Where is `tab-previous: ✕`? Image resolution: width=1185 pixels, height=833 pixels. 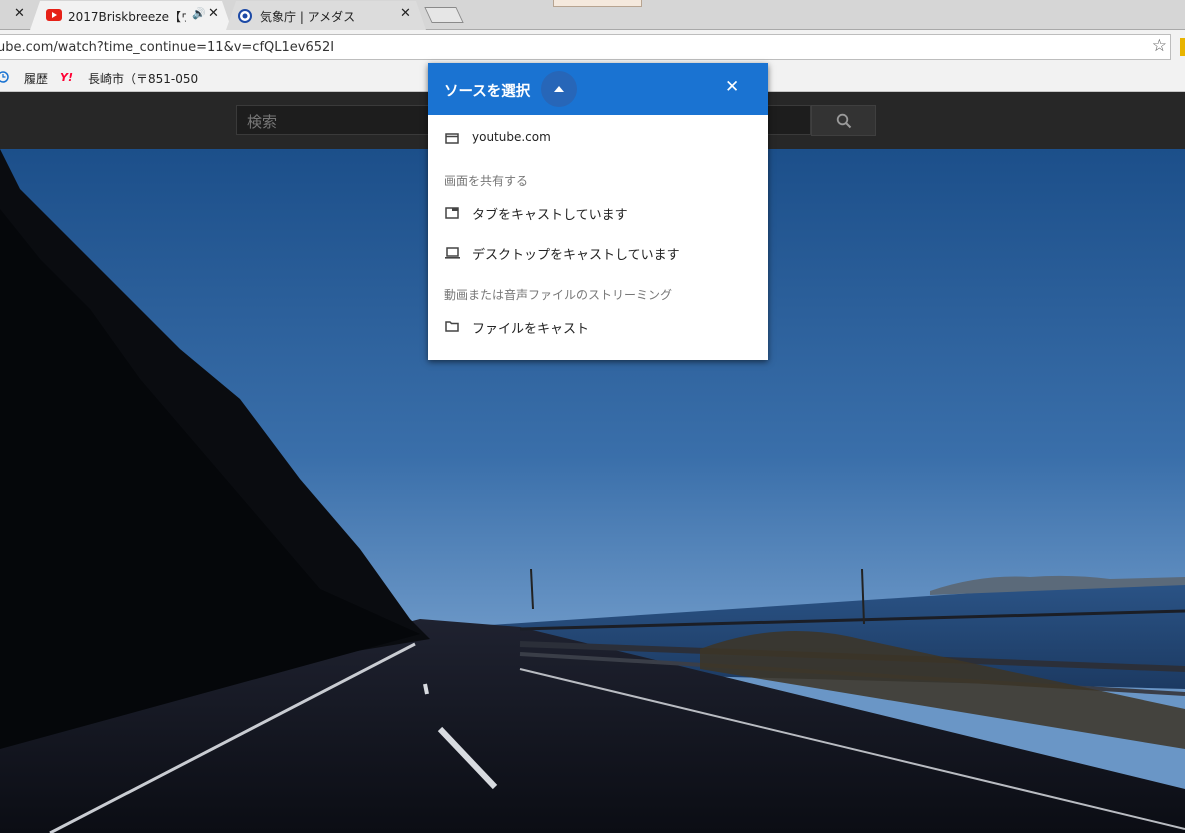
tab-previous: ✕ is located at coordinates (17, 15).